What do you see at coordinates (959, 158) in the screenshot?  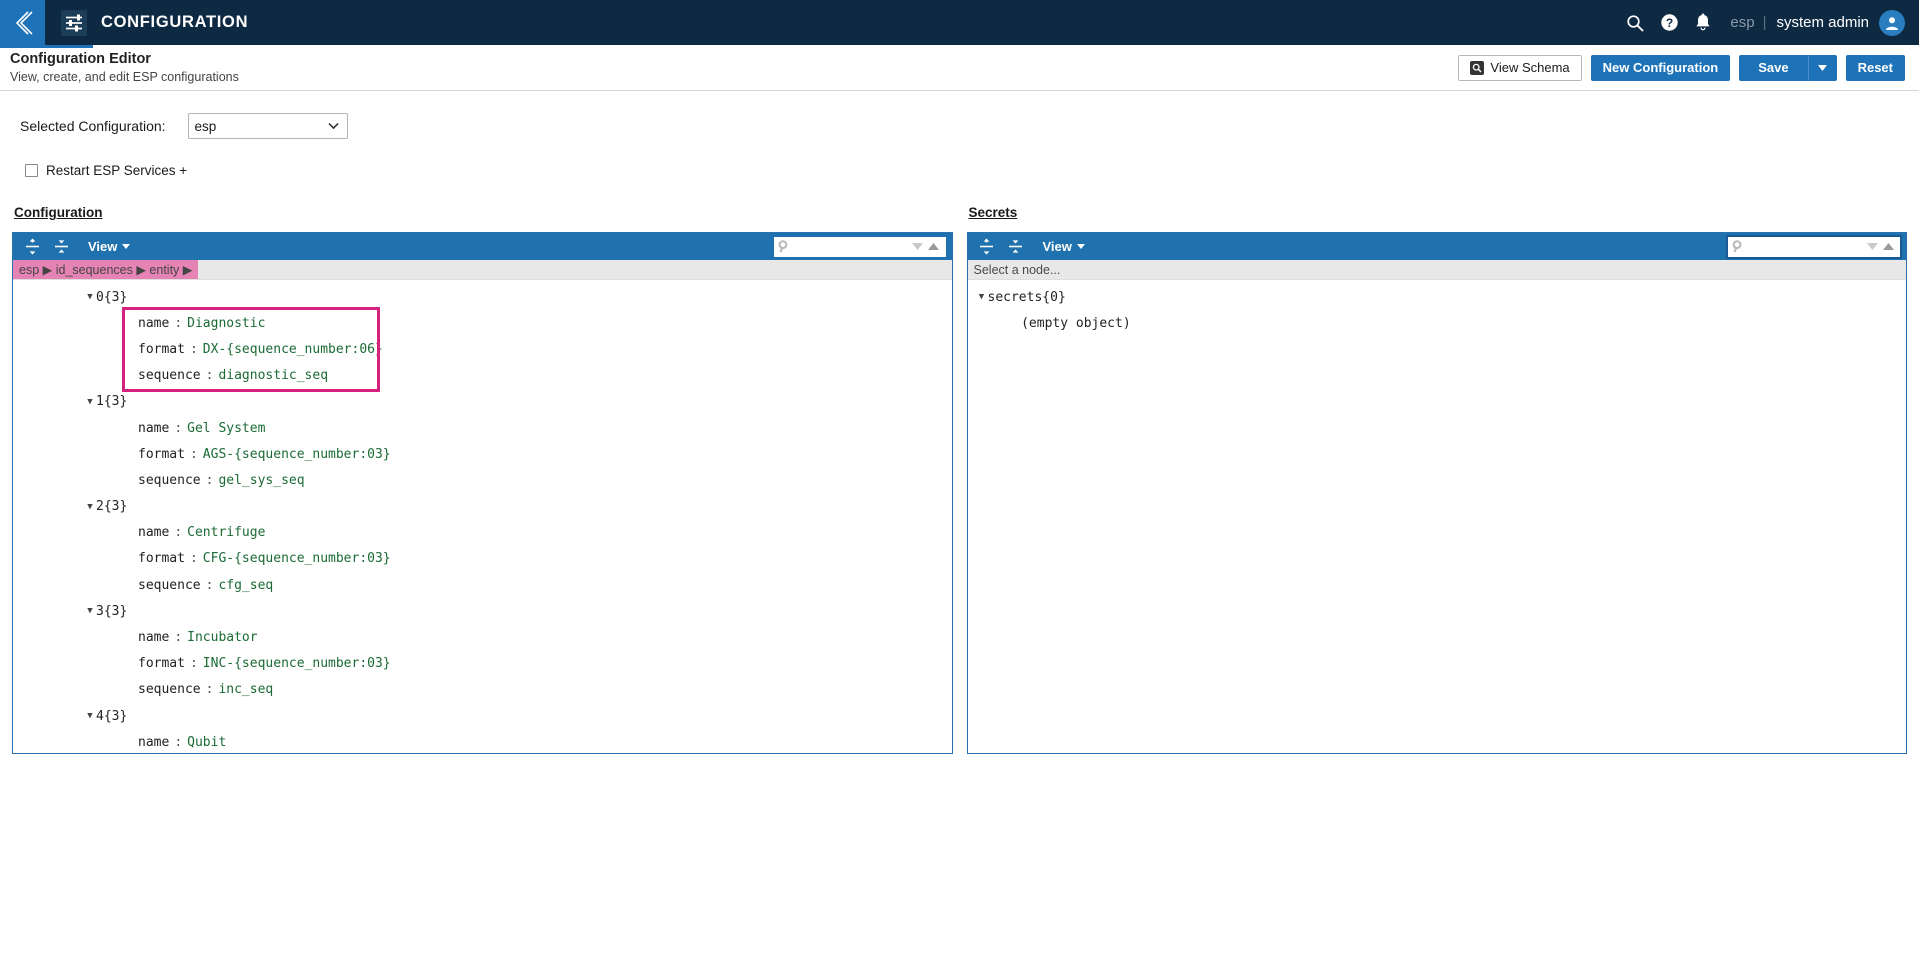 I see `restart-esp-services-row: Restart ESP Services +` at bounding box center [959, 158].